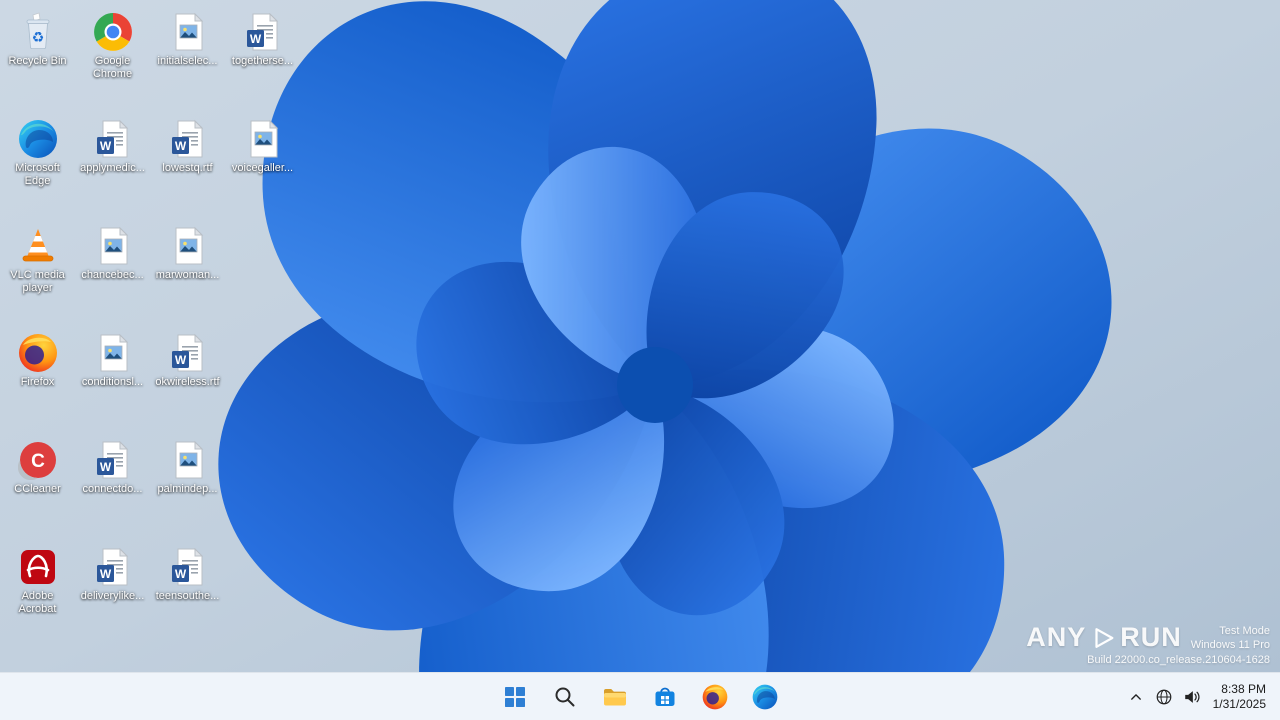 The image size is (1280, 720). I want to click on desktop-icon-adobe-acrobat: Adobe Acrobat, so click(37, 592).